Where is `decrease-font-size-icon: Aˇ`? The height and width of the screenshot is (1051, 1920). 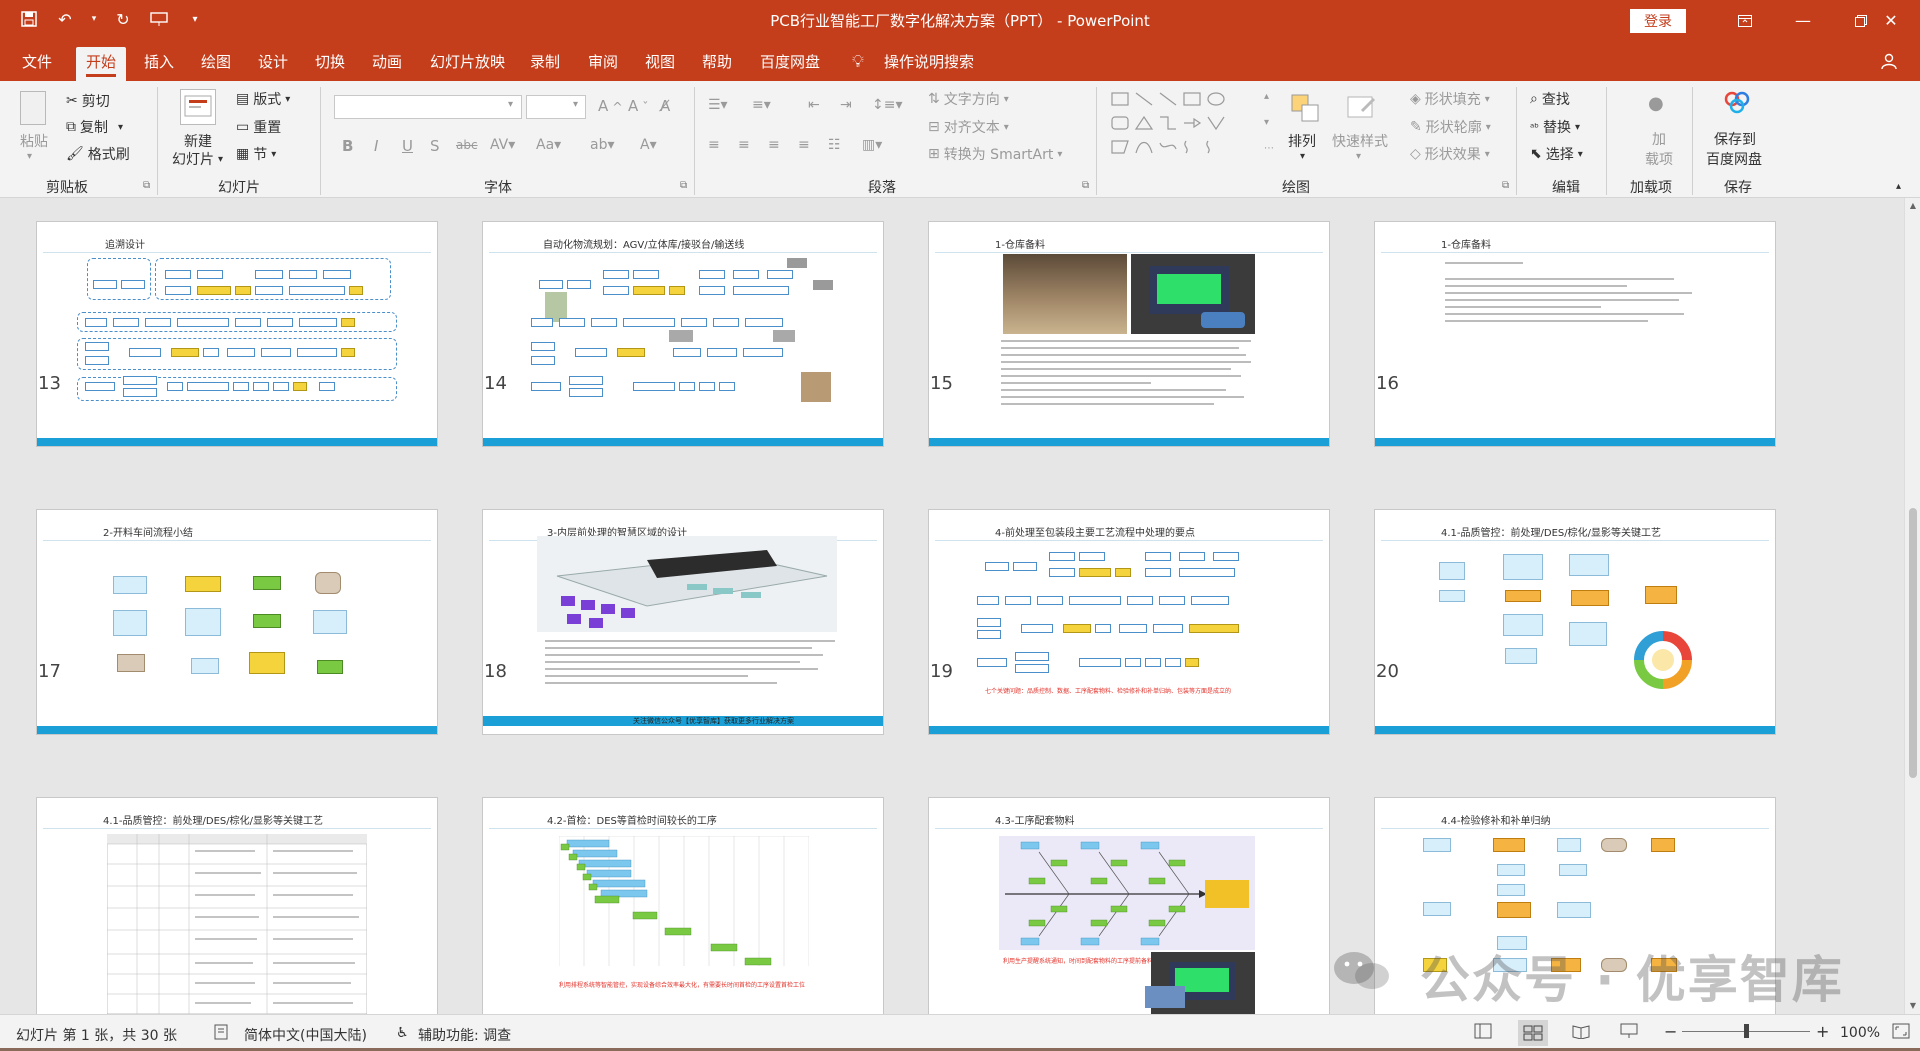 decrease-font-size-icon: Aˇ is located at coordinates (638, 106).